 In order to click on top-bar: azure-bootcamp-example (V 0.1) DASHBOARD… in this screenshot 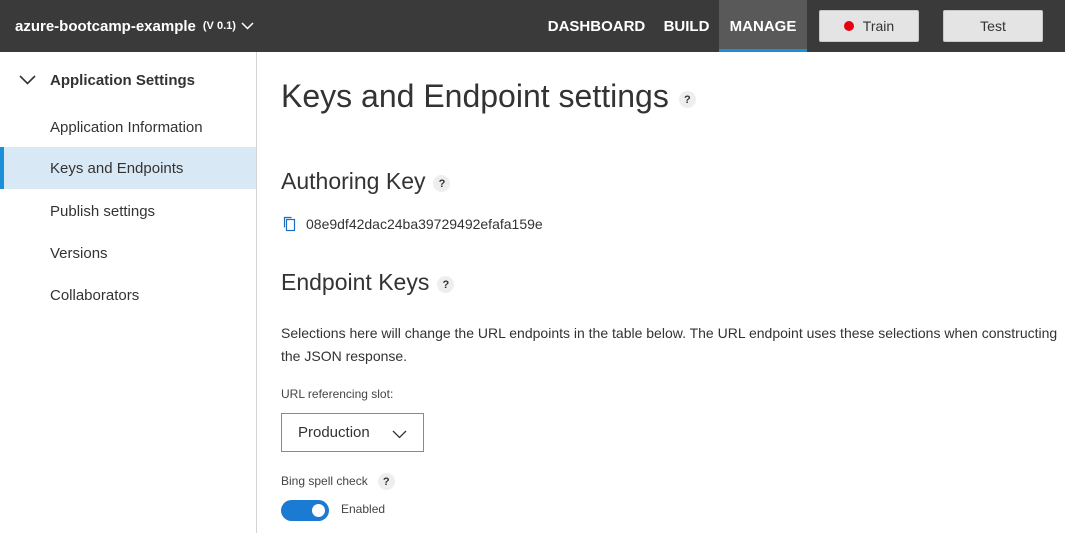, I will do `click(532, 26)`.